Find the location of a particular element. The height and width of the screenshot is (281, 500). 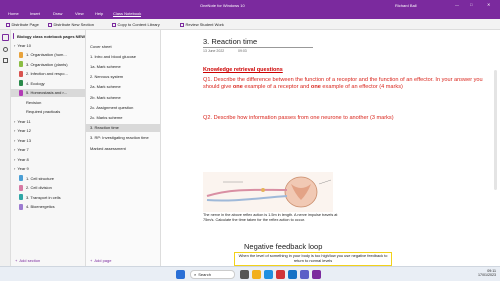

section-label: Year 8 is located at coordinates (23, 159).